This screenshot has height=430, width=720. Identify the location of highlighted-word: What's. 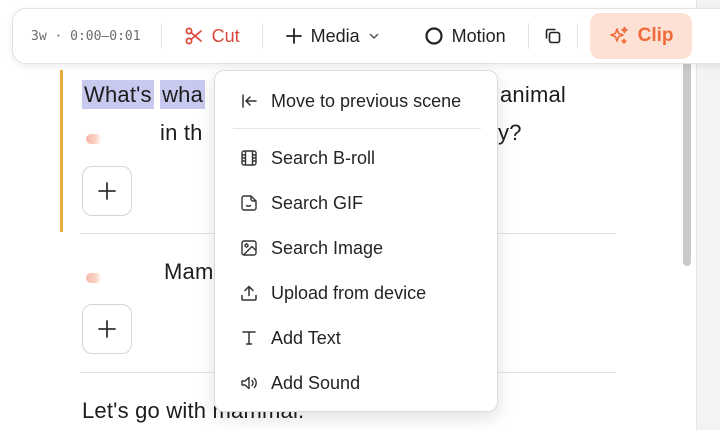
(118, 94).